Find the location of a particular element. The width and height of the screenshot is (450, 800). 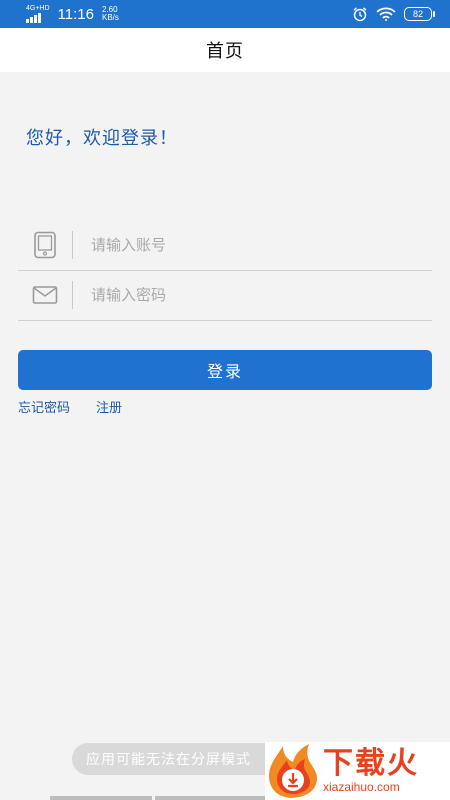

signal-icon is located at coordinates (33, 18).